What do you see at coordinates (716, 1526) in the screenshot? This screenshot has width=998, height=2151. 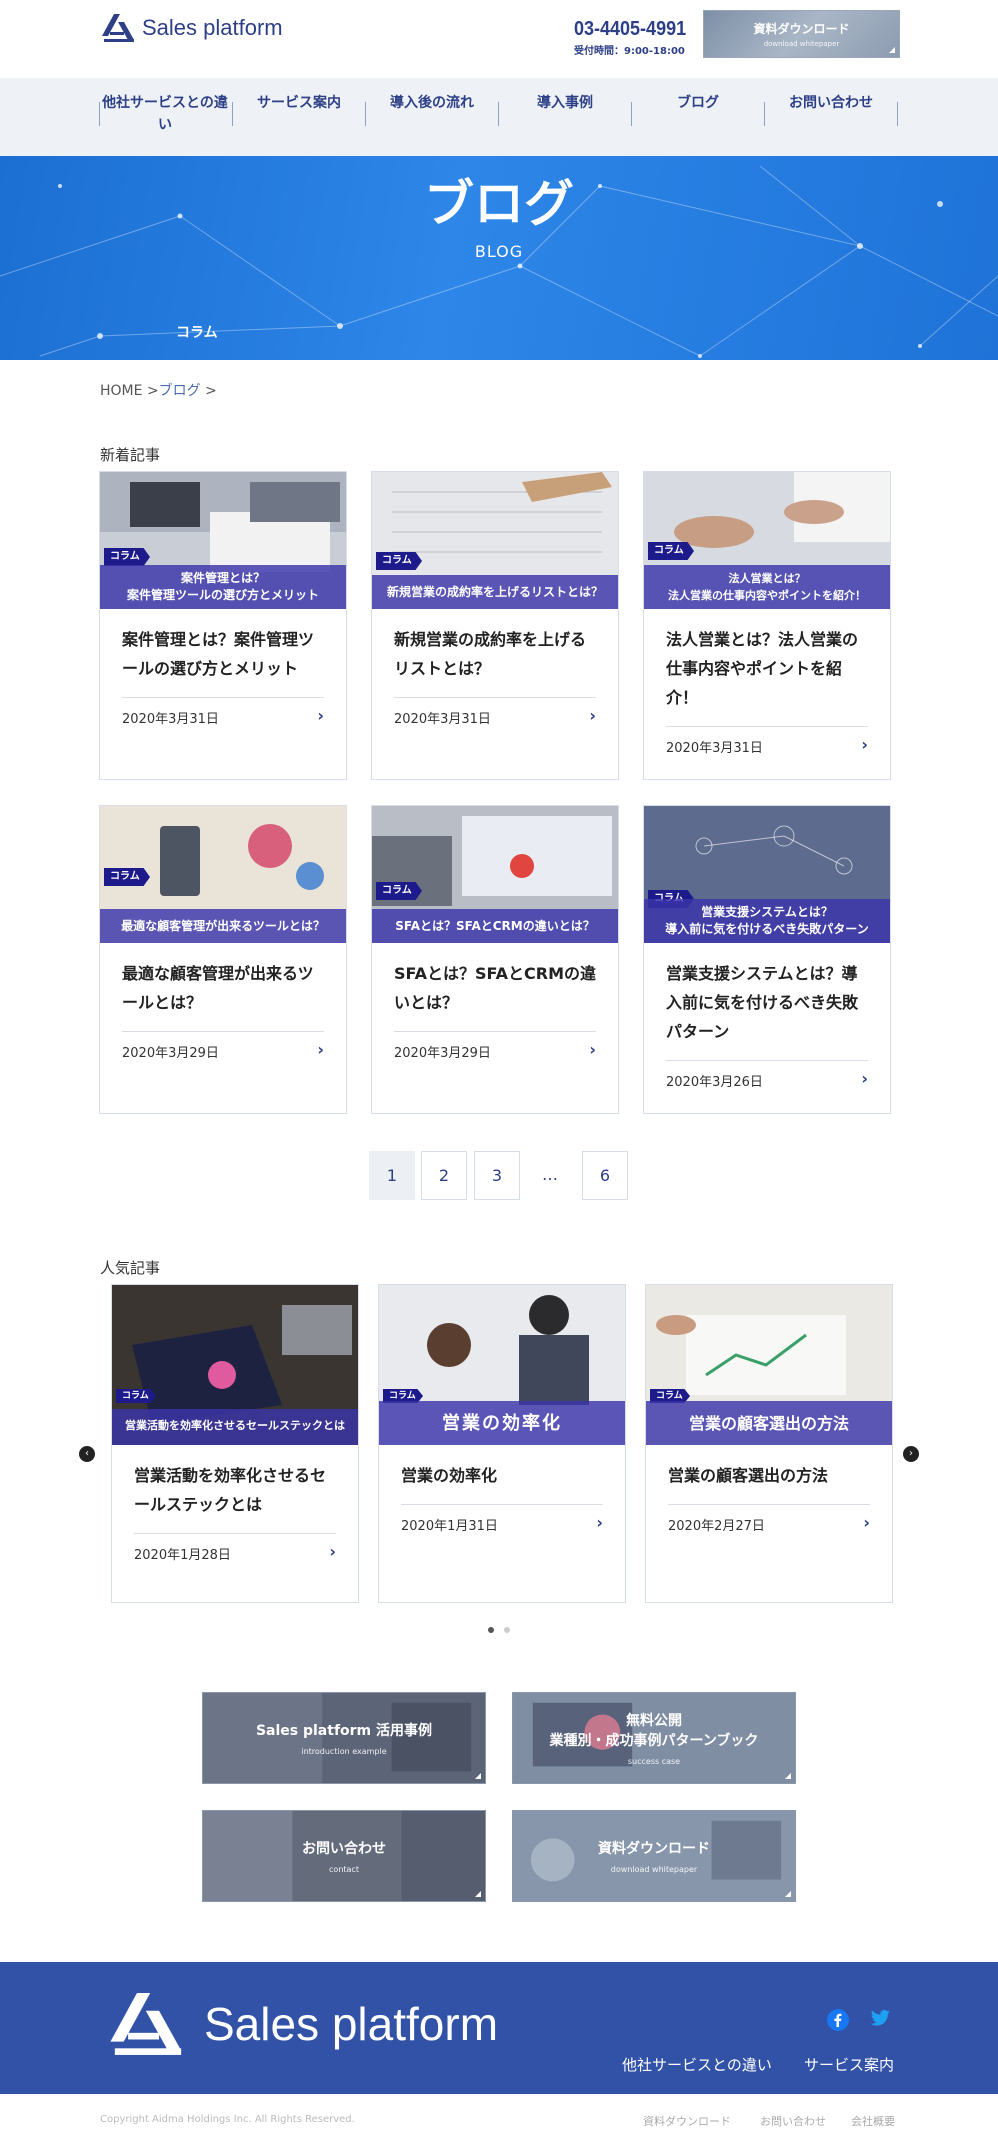 I see `card-date: 2020年2月27日` at bounding box center [716, 1526].